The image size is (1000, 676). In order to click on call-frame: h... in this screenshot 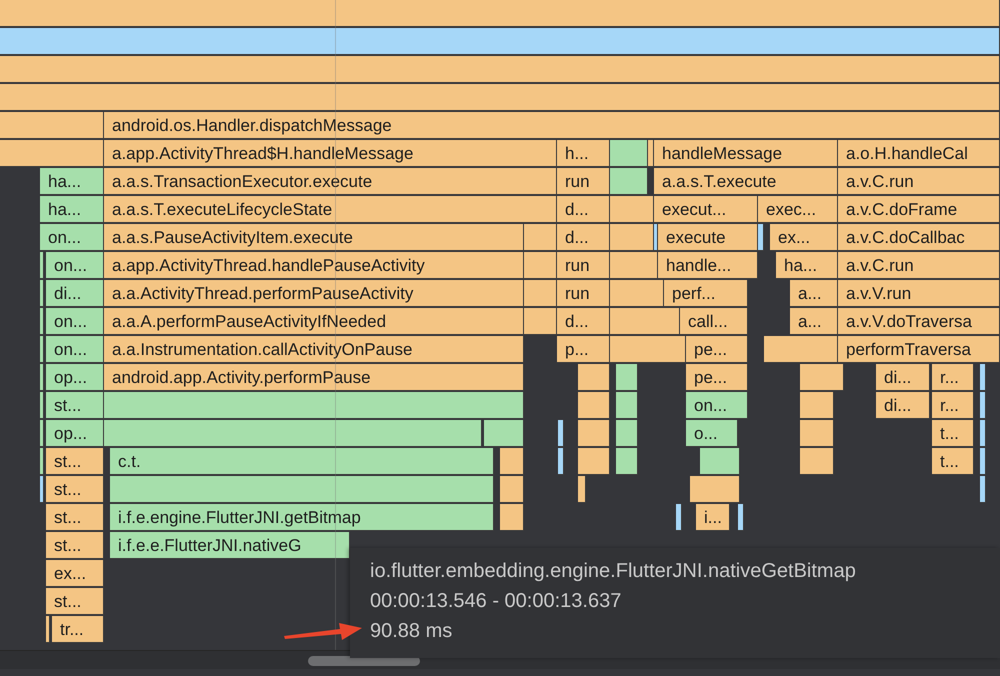, I will do `click(583, 153)`.